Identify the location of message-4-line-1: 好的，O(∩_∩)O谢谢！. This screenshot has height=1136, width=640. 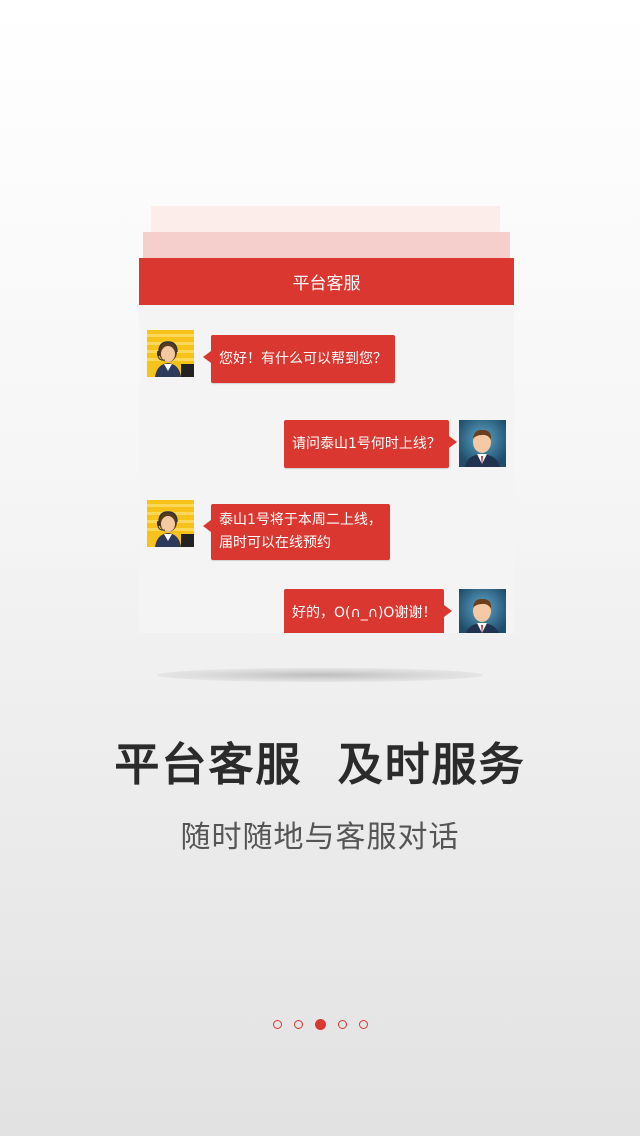
(364, 612).